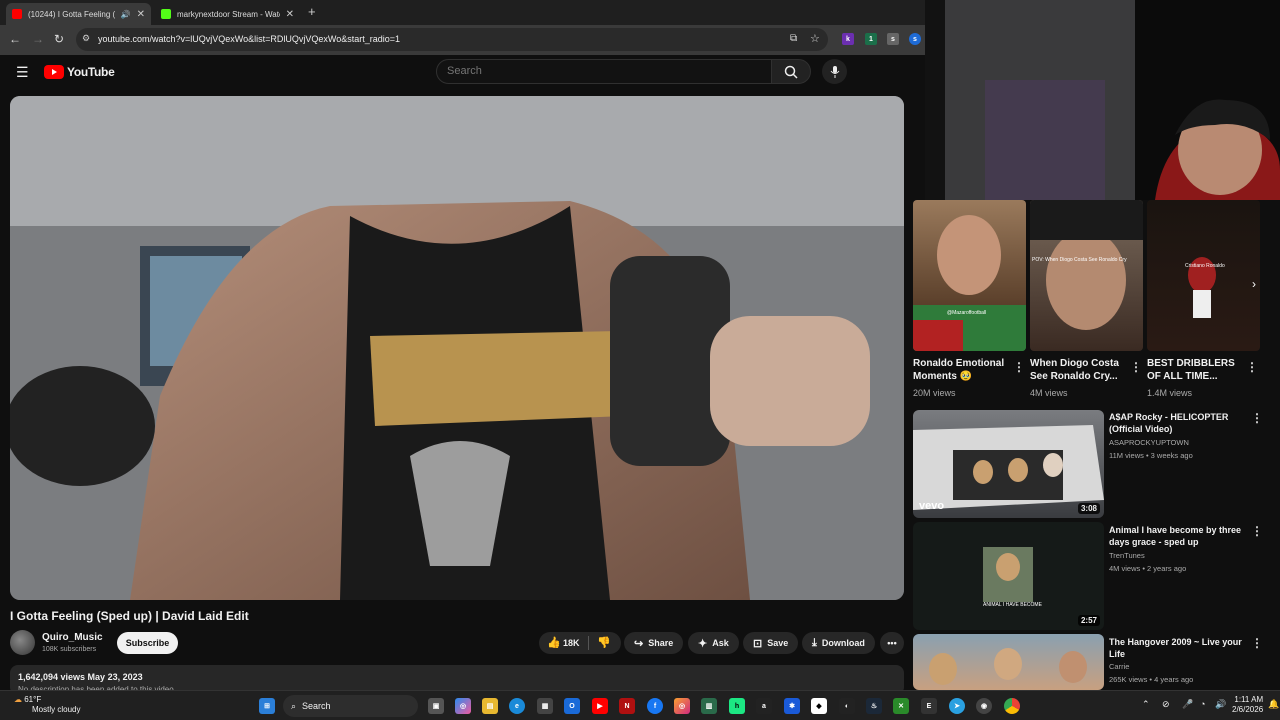  I want to click on new-tab-icon: +, so click(312, 11).